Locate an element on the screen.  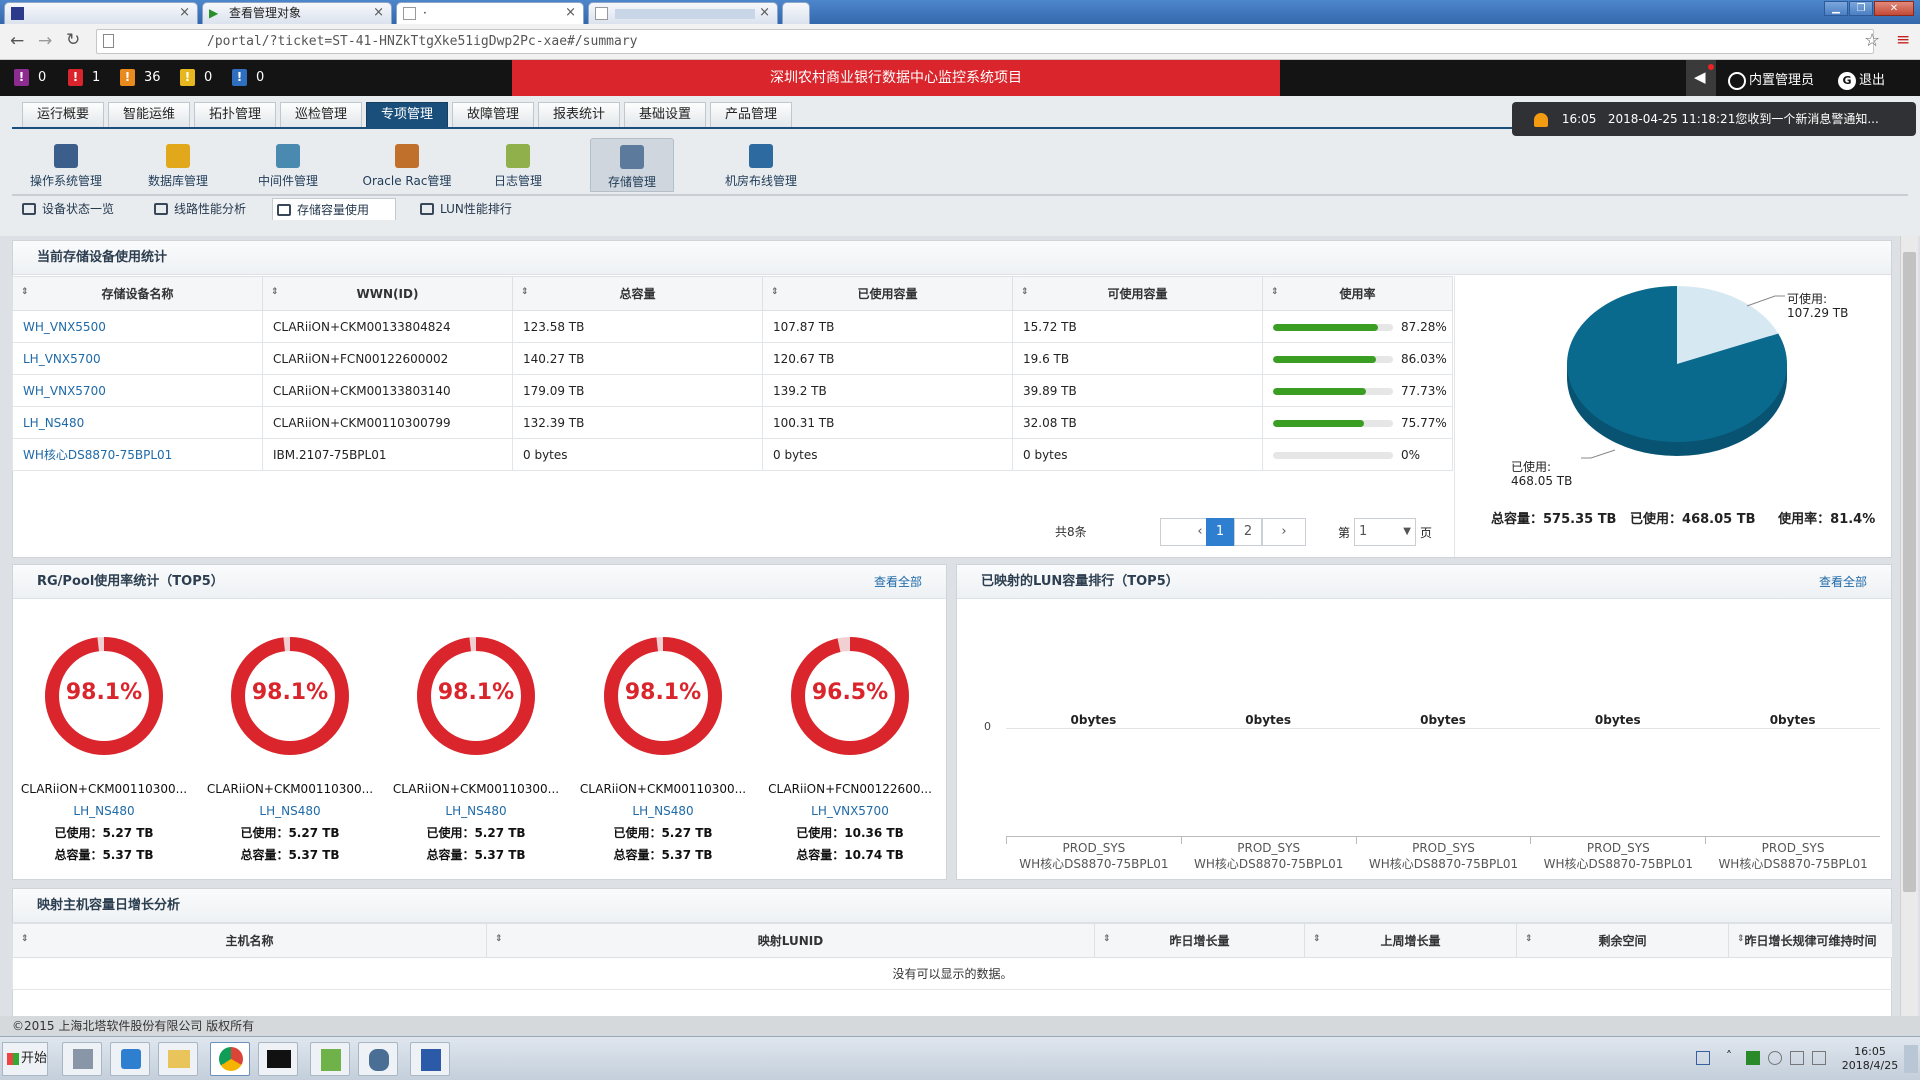
column-header: ⇕ 可使用容量 is located at coordinates (1137, 293).